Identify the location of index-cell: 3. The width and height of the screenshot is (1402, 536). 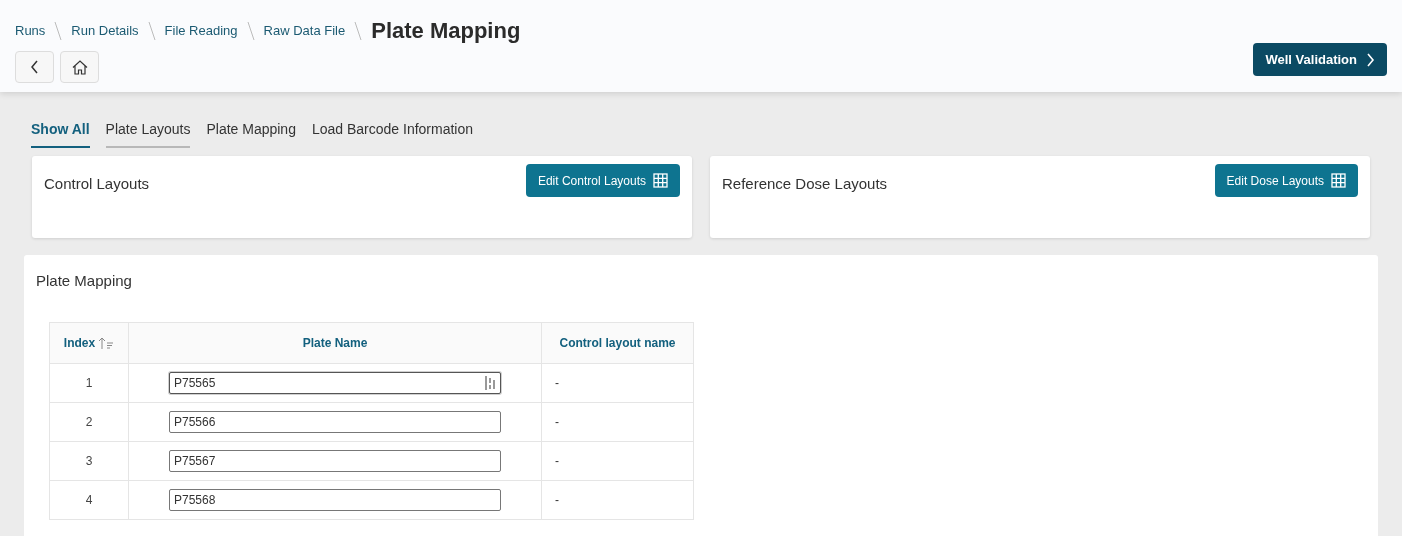
(89, 460).